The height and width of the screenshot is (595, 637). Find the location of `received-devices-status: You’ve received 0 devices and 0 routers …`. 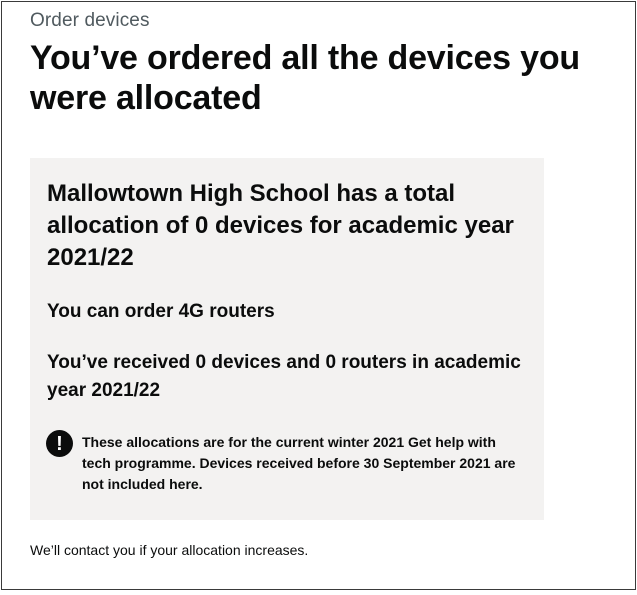

received-devices-status: You’ve received 0 devices and 0 routers … is located at coordinates (284, 376).